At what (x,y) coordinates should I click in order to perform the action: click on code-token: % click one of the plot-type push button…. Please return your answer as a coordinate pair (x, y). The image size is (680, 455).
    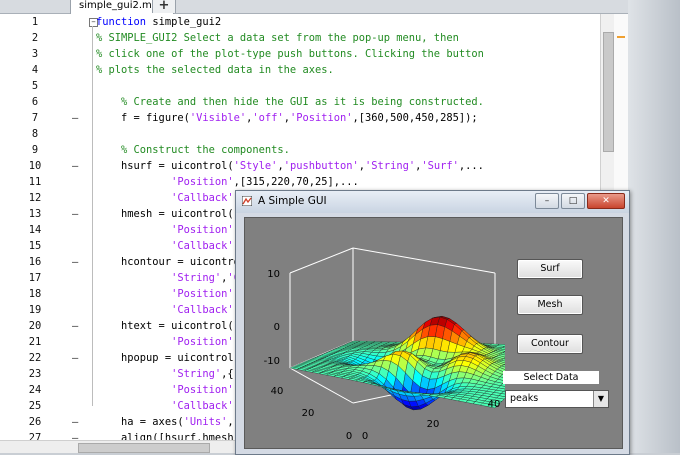
    Looking at the image, I should click on (290, 54).